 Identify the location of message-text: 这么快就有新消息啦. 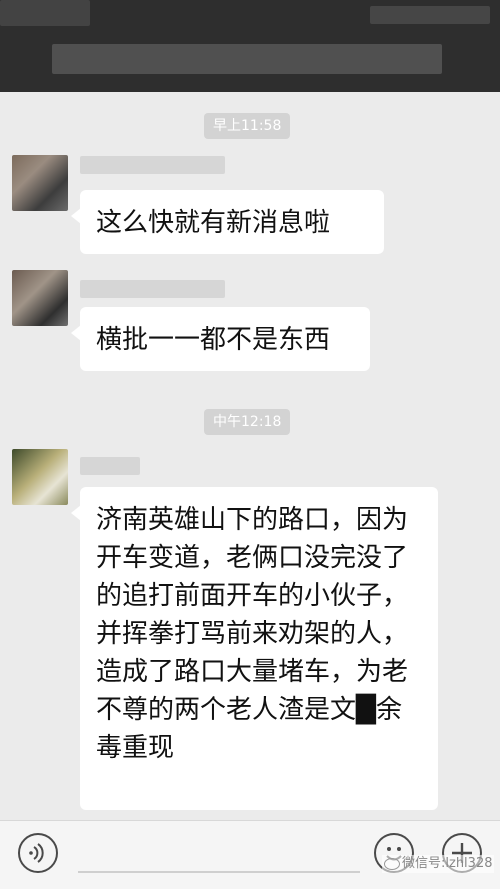
(213, 223).